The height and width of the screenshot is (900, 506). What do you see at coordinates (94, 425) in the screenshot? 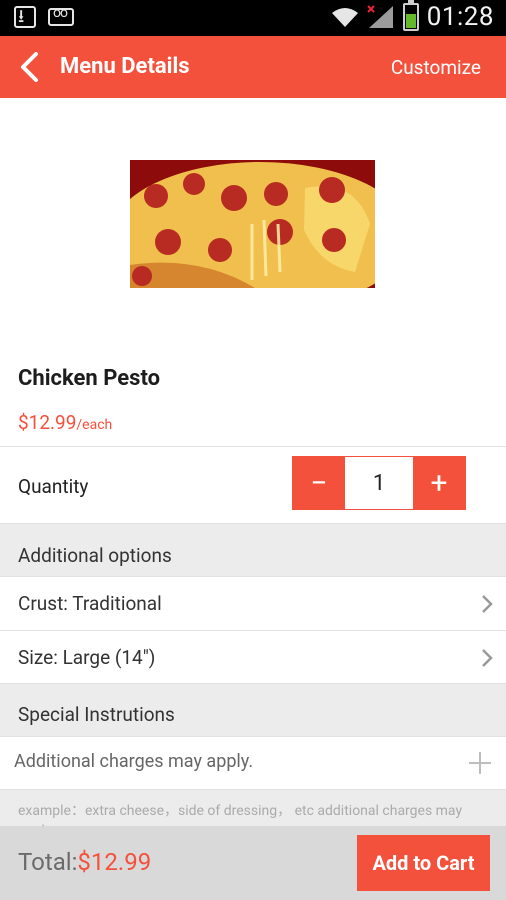
I see `price-unit: /each` at bounding box center [94, 425].